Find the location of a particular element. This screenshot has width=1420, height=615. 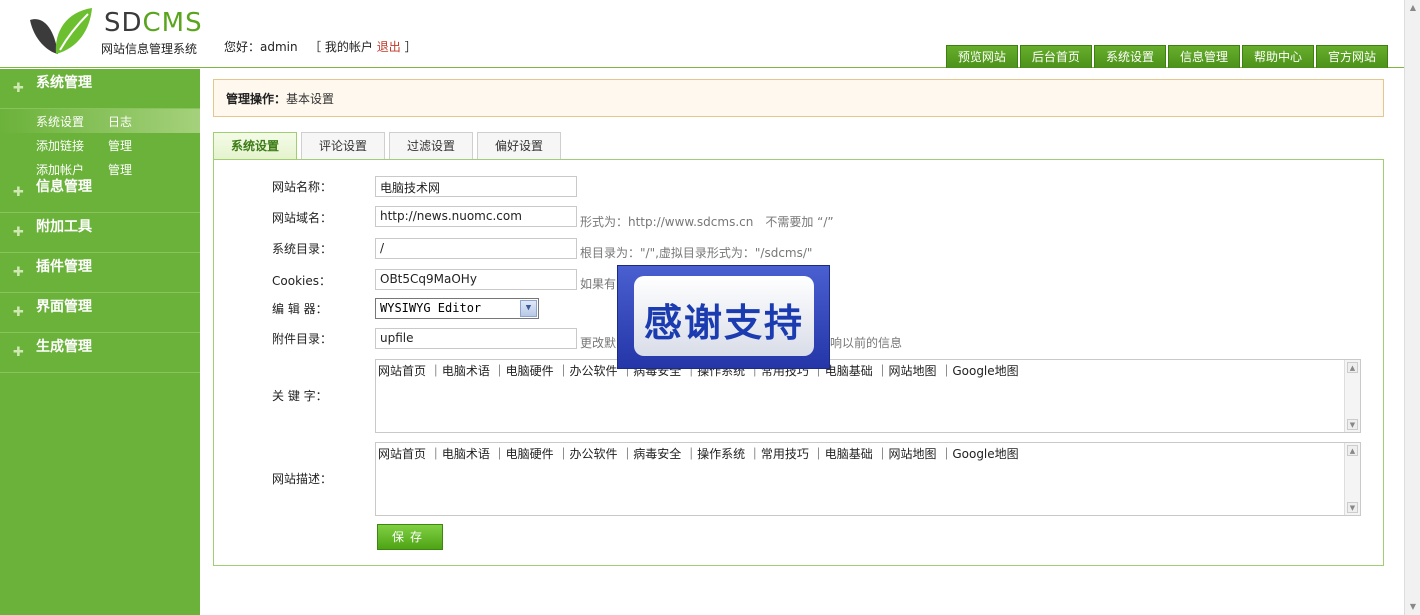

tab-preference-settings: 偏好设置 is located at coordinates (519, 146).